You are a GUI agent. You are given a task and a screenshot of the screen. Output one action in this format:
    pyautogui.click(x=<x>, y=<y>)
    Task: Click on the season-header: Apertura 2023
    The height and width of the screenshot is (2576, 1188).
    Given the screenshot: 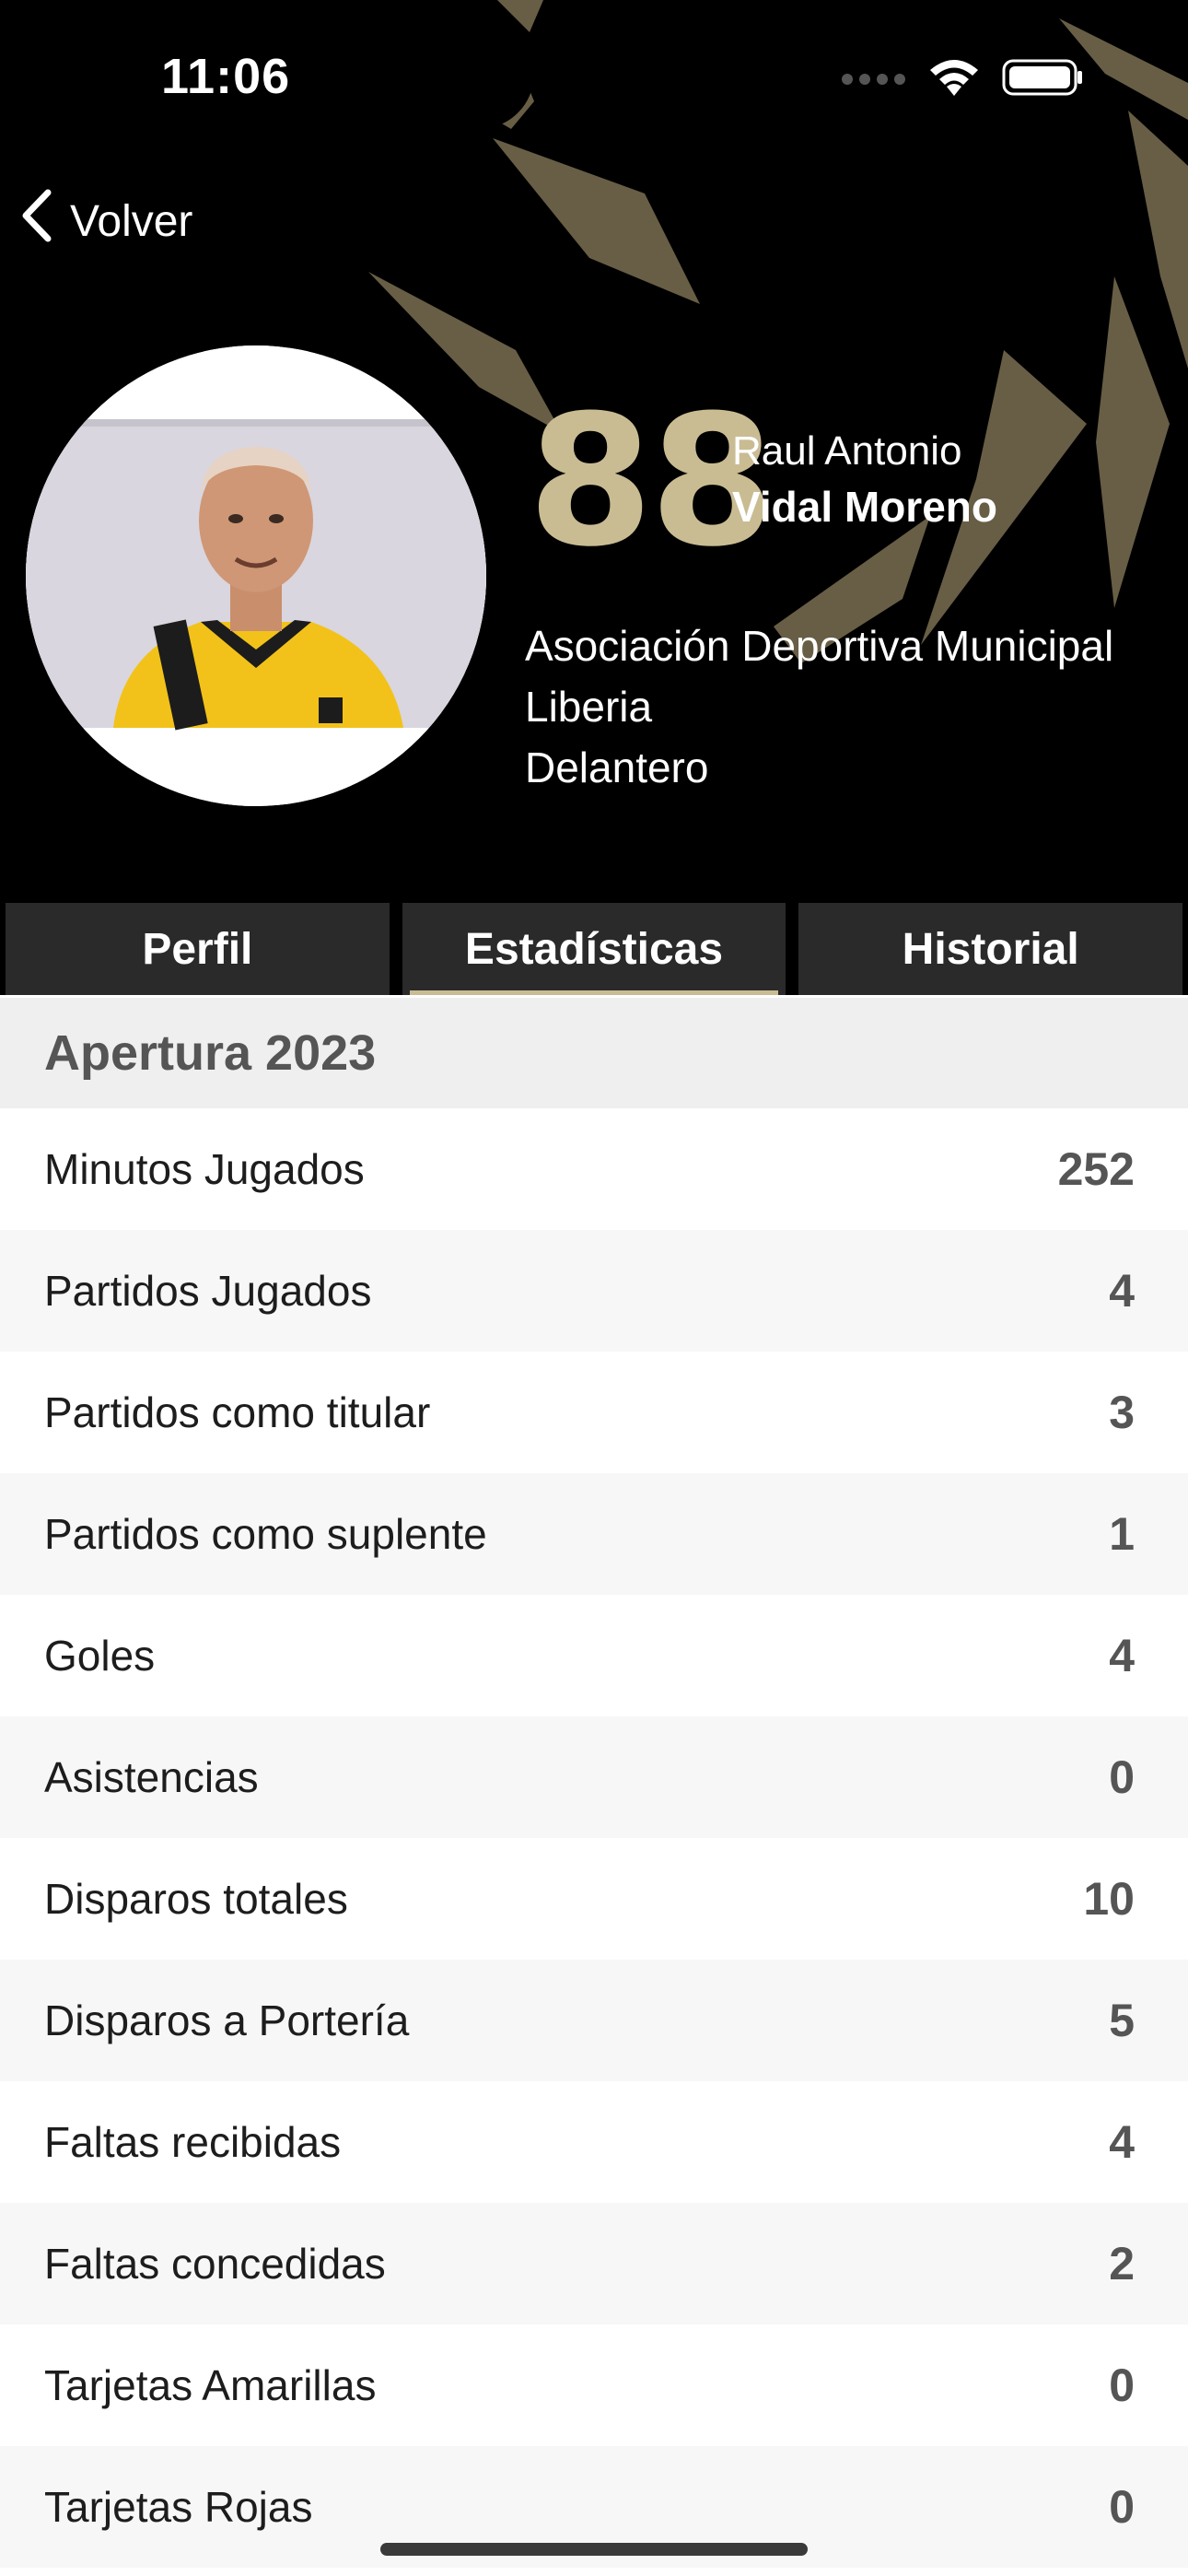 What is the action you would take?
    pyautogui.click(x=594, y=1053)
    